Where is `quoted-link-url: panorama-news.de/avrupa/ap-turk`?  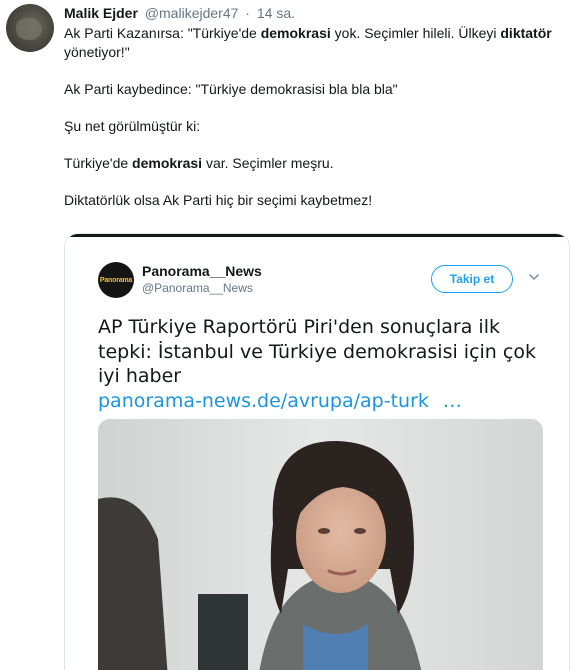
quoted-link-url: panorama-news.de/avrupa/ap-turk is located at coordinates (263, 401).